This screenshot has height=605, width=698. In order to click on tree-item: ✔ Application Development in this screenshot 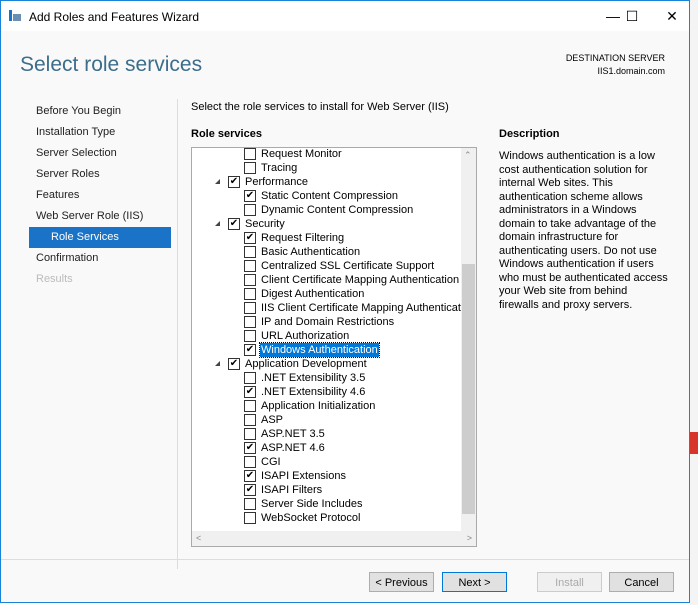, I will do `click(327, 364)`.